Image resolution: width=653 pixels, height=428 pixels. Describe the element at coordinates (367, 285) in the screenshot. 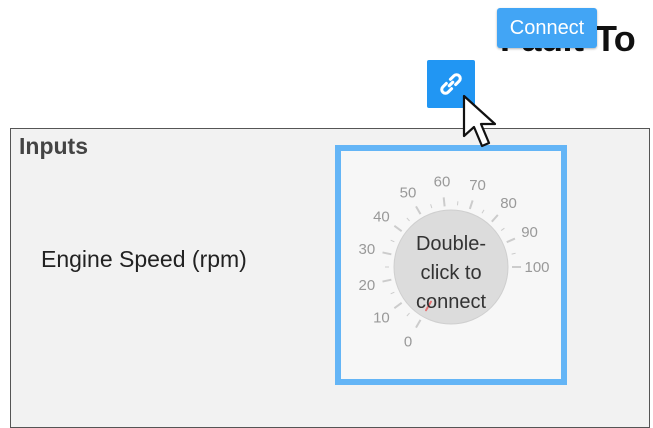

I see `gauge-tick-label: 20` at that location.